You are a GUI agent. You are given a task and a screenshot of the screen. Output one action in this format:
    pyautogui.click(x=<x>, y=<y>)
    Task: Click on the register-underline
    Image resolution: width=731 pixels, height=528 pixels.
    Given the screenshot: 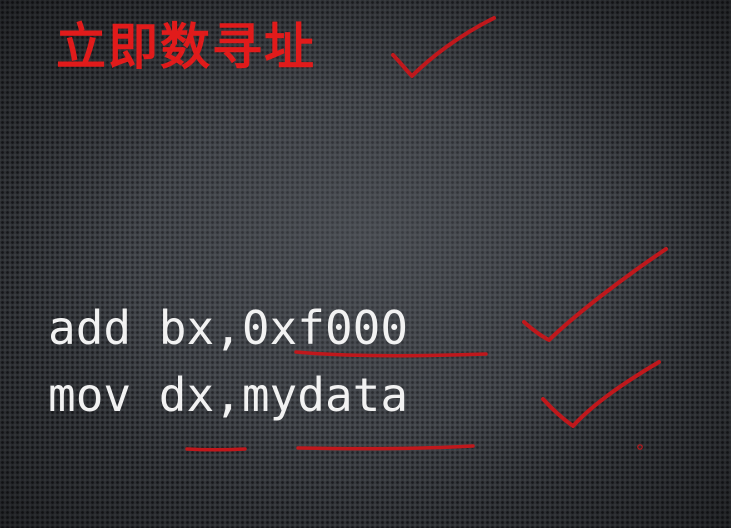 What is the action you would take?
    pyautogui.click(x=216, y=449)
    